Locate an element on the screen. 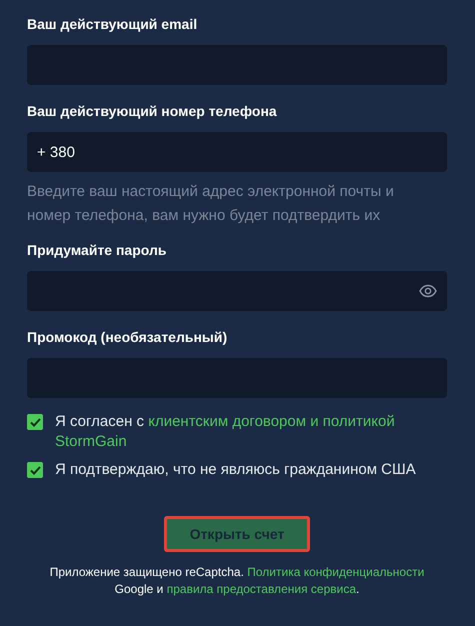  field-label: Придумайте пароль is located at coordinates (96, 250).